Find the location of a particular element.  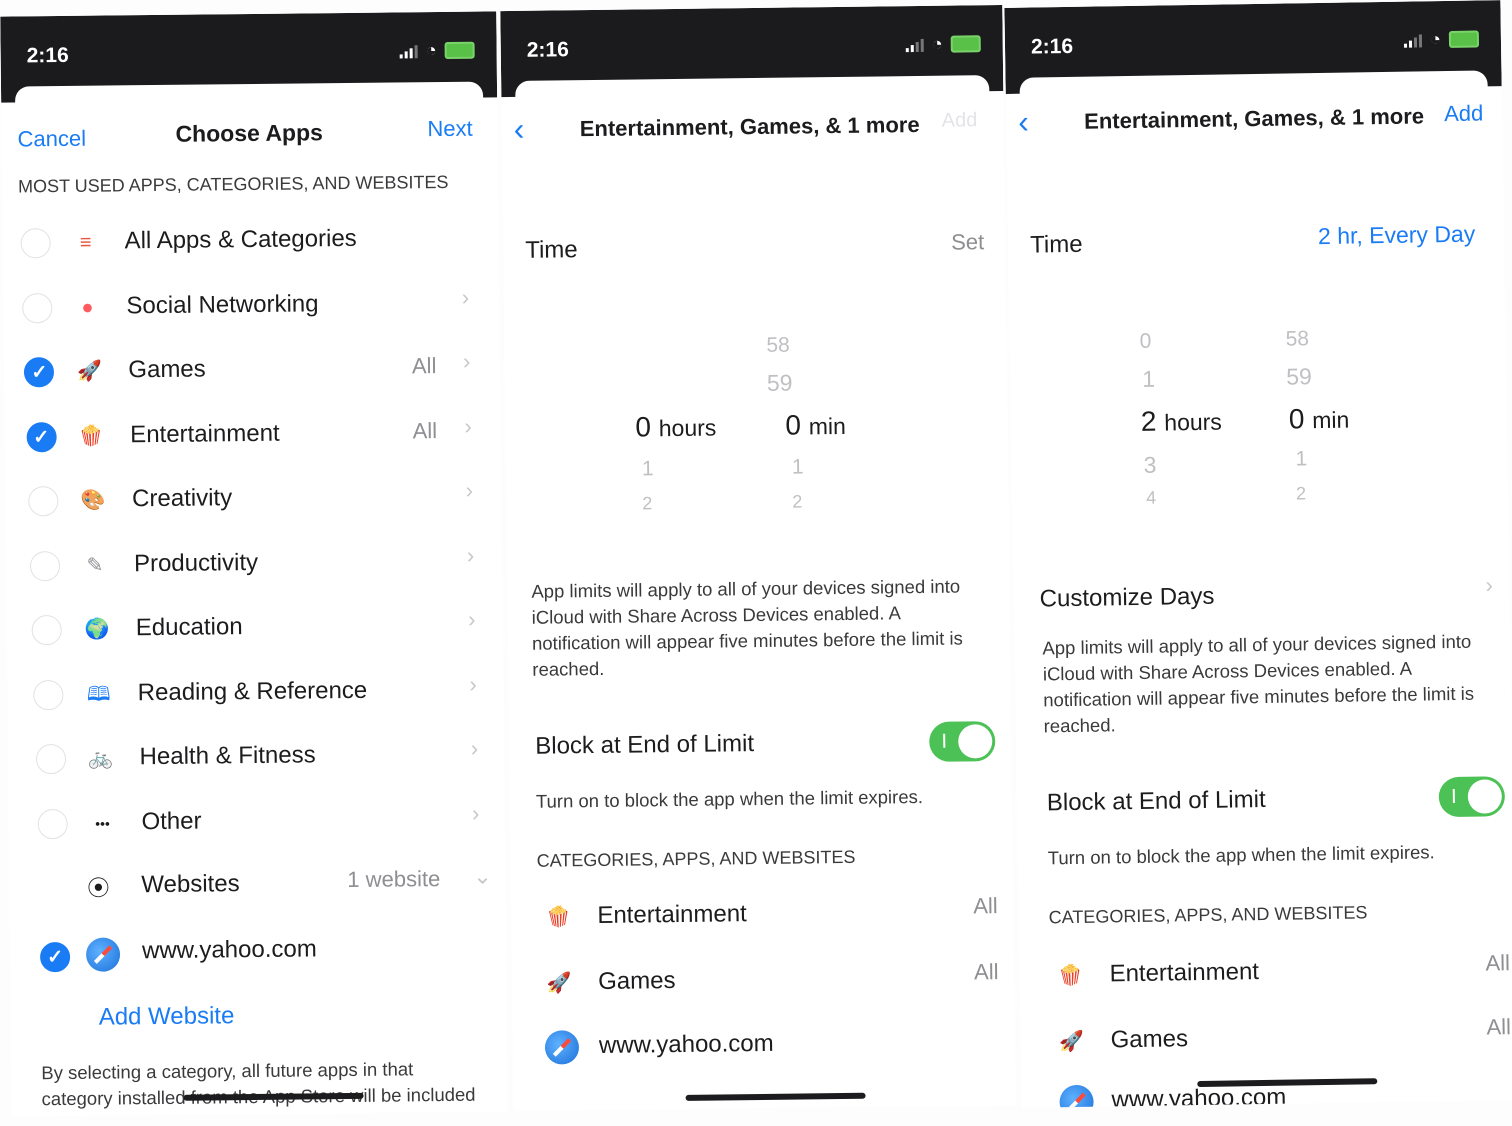

time-value: 2 hr, Every Day is located at coordinates (1396, 235).